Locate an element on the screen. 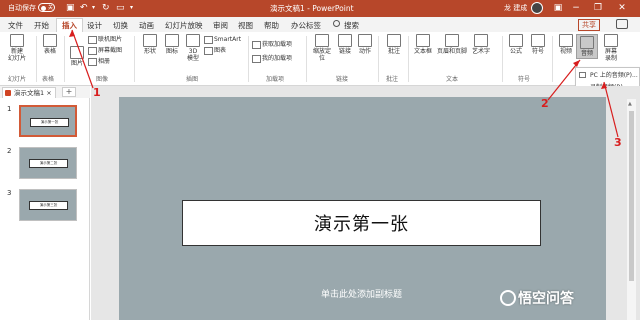  link-button: 链接 is located at coordinates (345, 44).